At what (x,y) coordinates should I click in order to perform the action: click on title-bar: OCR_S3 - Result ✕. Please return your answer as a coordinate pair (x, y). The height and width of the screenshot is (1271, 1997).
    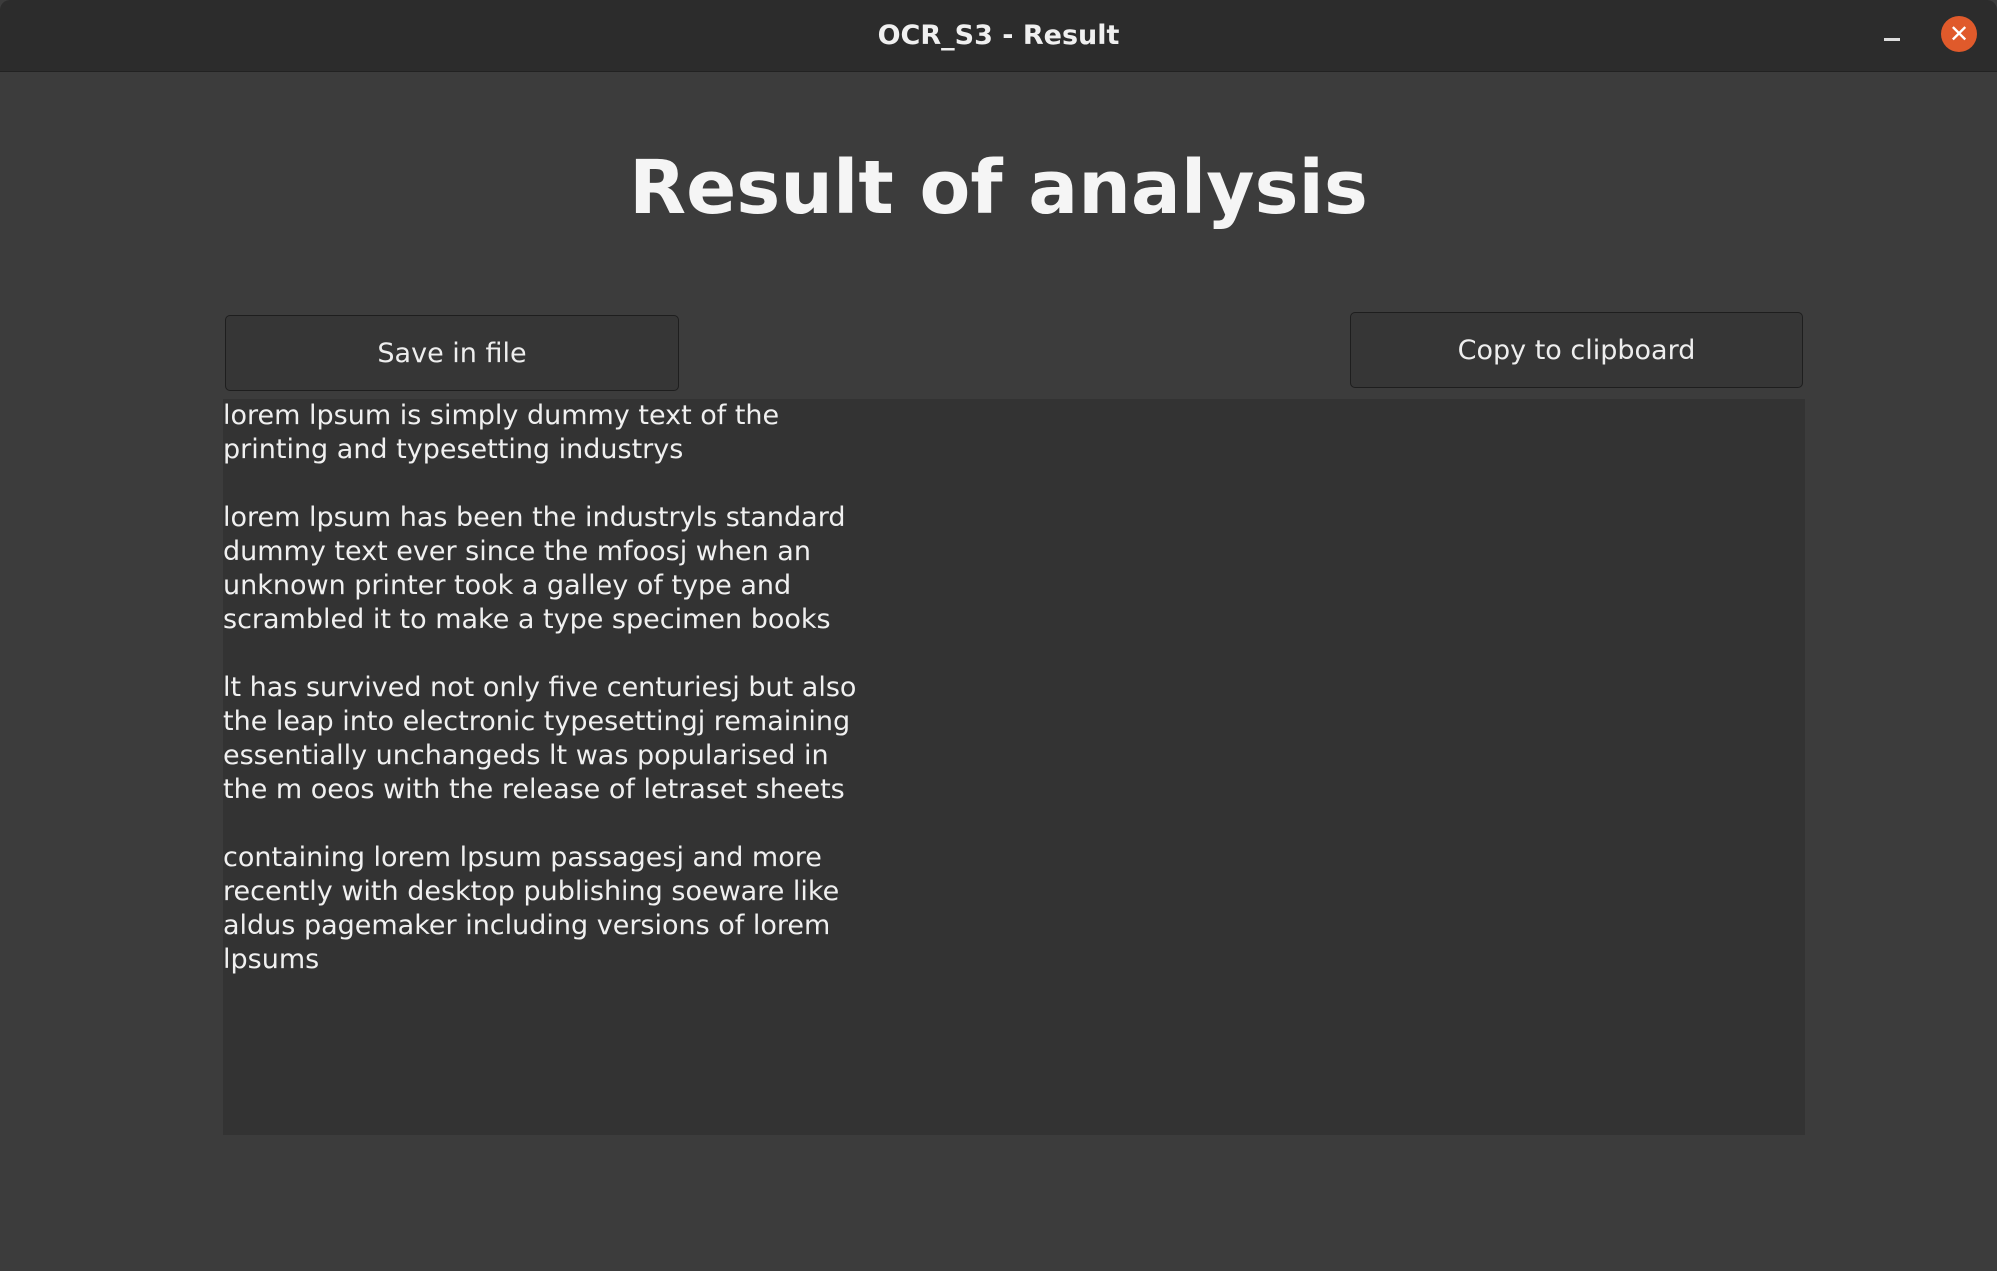
    Looking at the image, I should click on (998, 36).